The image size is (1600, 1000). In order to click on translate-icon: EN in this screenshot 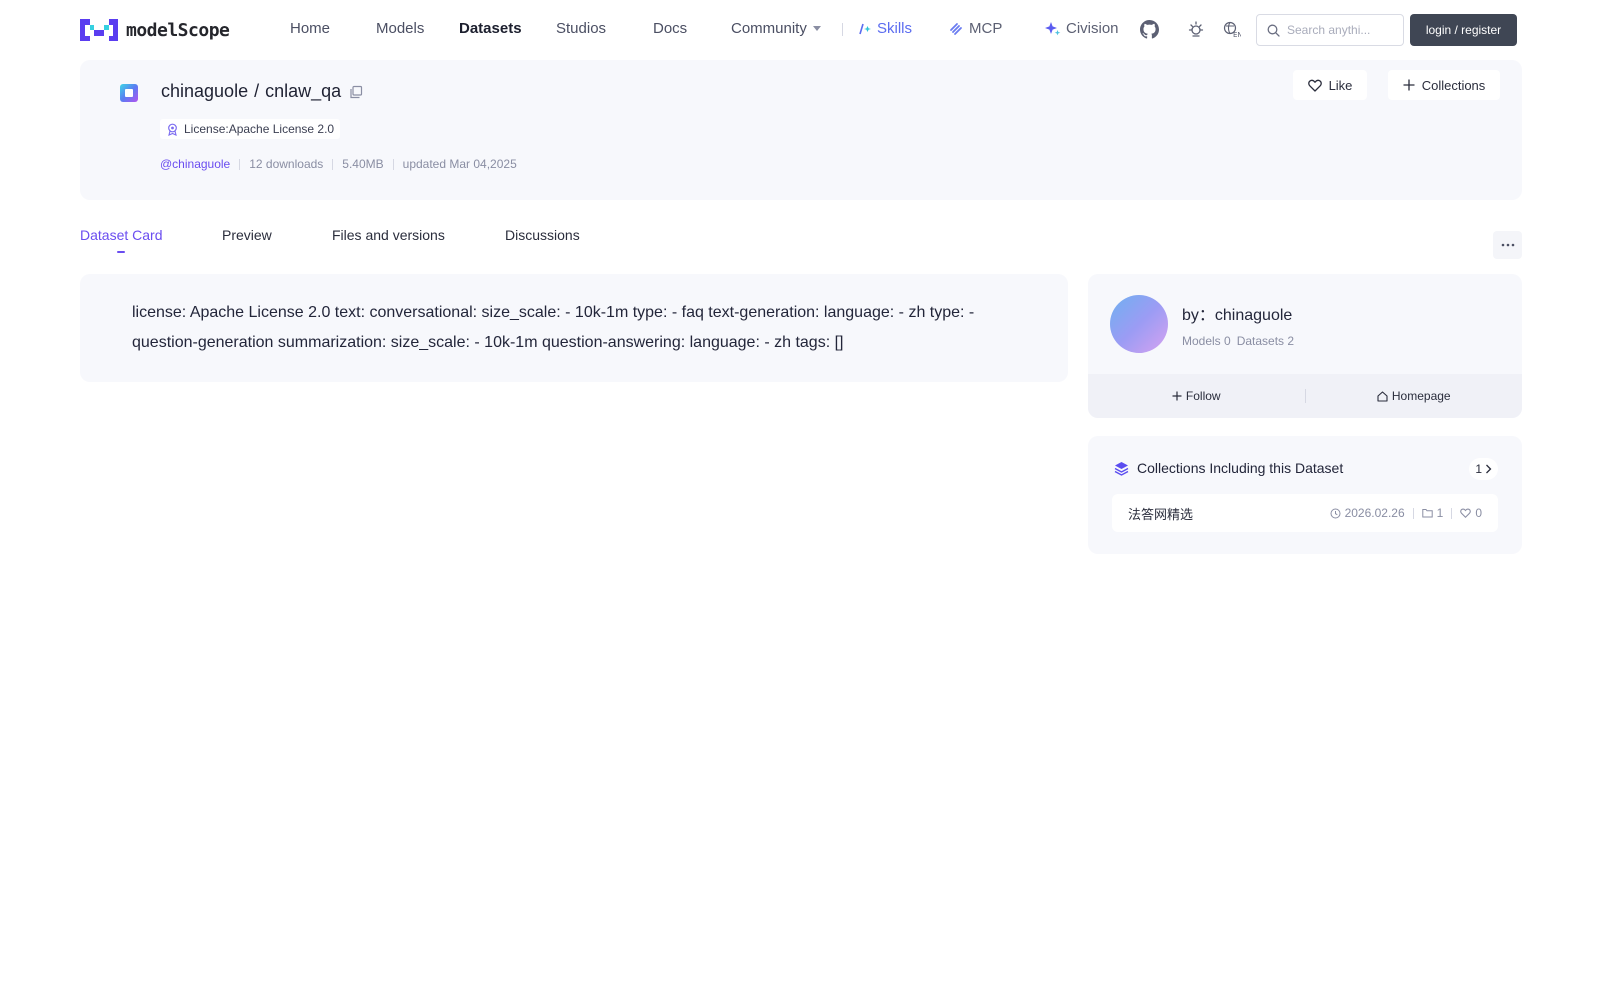, I will do `click(1232, 29)`.